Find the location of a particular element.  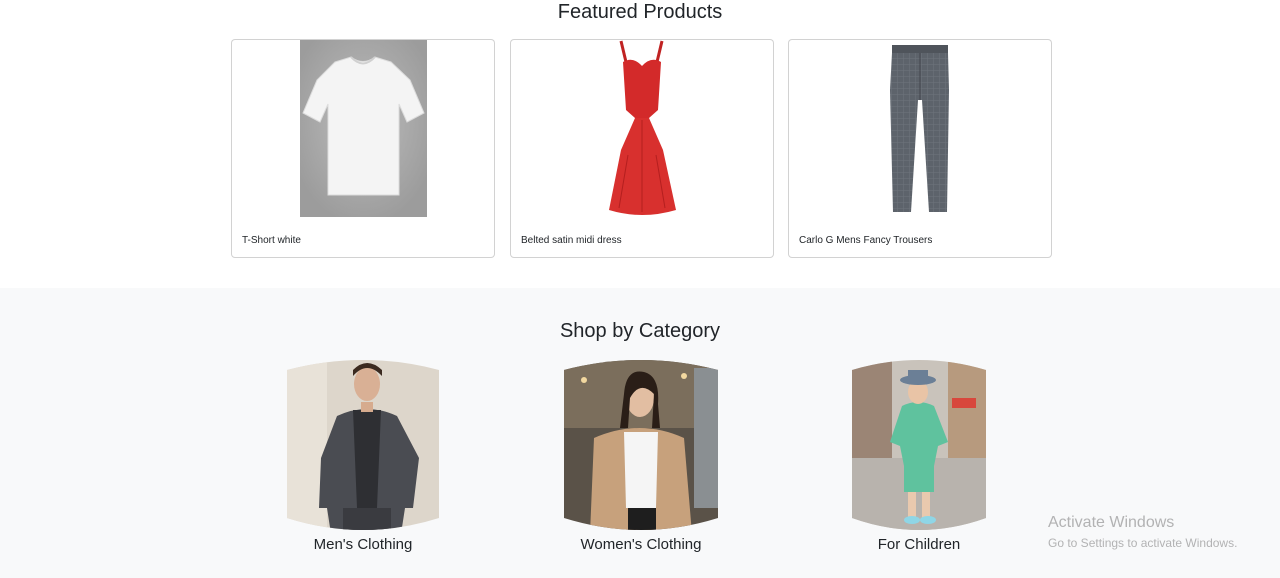

product-card: T-Short white is located at coordinates (363, 148).